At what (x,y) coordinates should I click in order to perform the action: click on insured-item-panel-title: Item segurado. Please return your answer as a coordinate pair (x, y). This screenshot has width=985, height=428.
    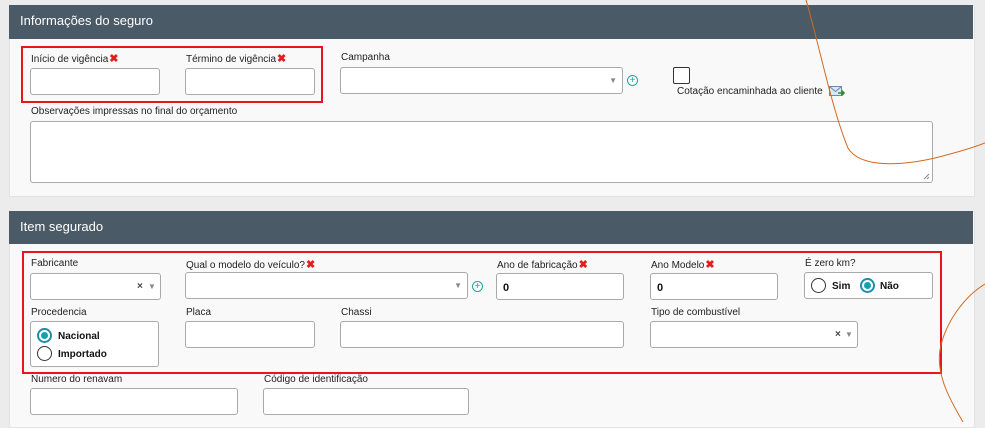
    Looking at the image, I should click on (62, 226).